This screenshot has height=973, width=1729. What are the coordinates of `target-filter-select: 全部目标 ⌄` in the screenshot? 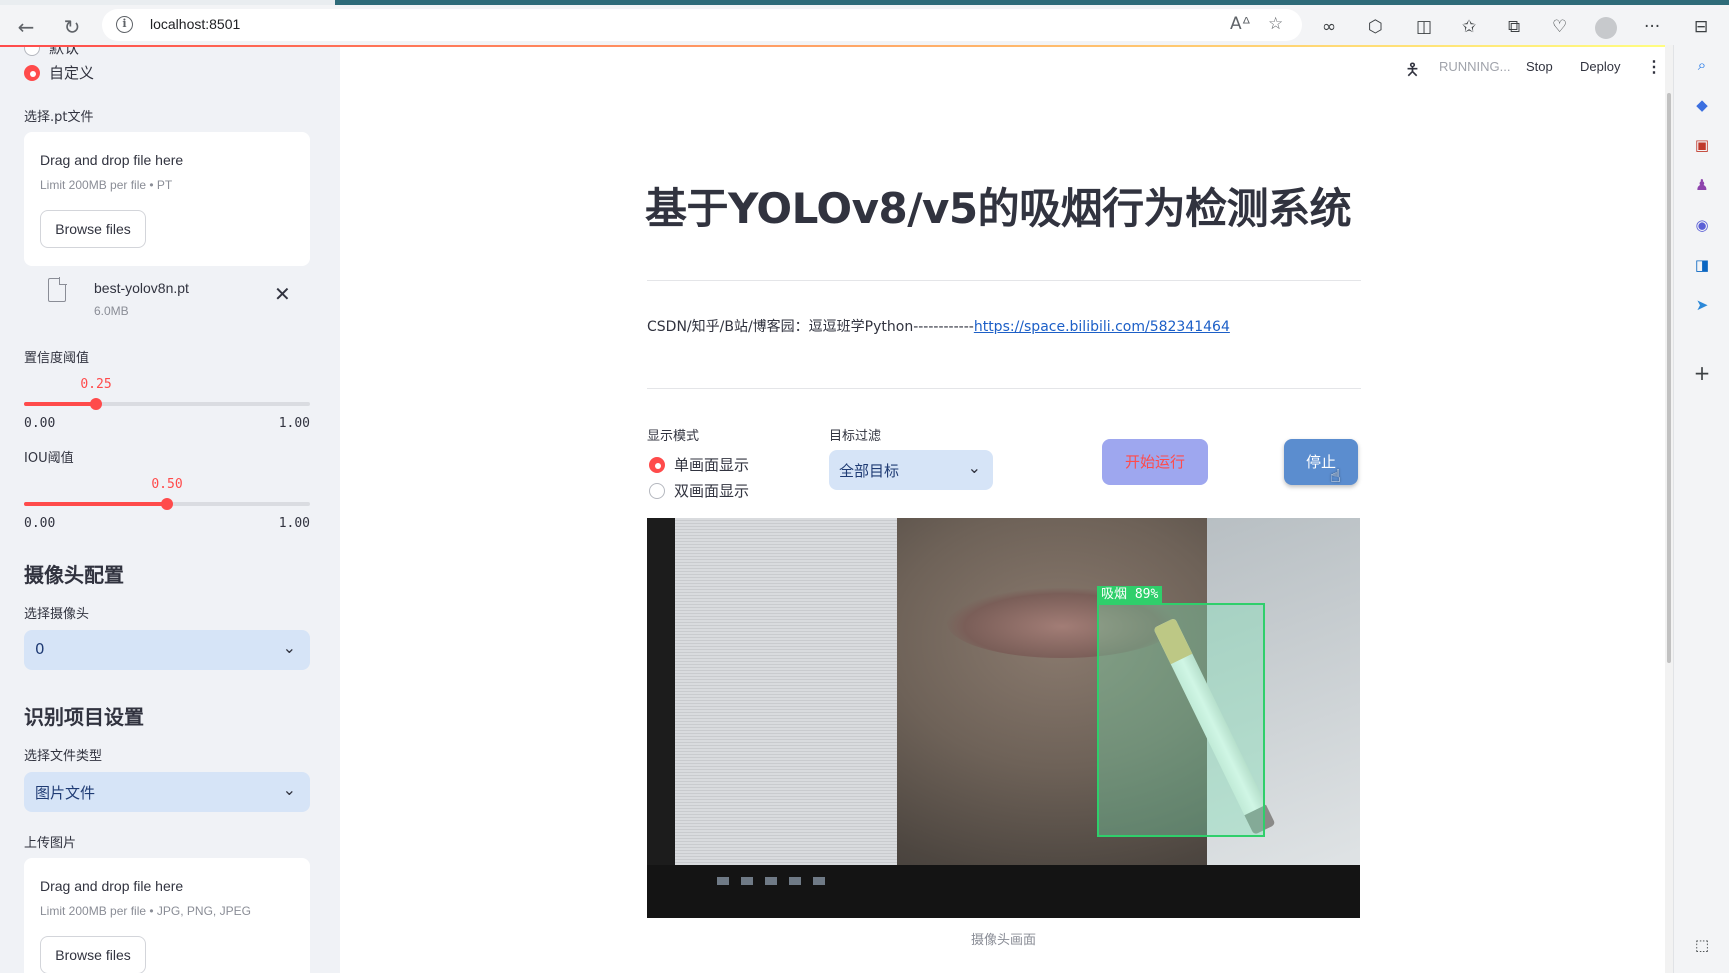 It's located at (911, 470).